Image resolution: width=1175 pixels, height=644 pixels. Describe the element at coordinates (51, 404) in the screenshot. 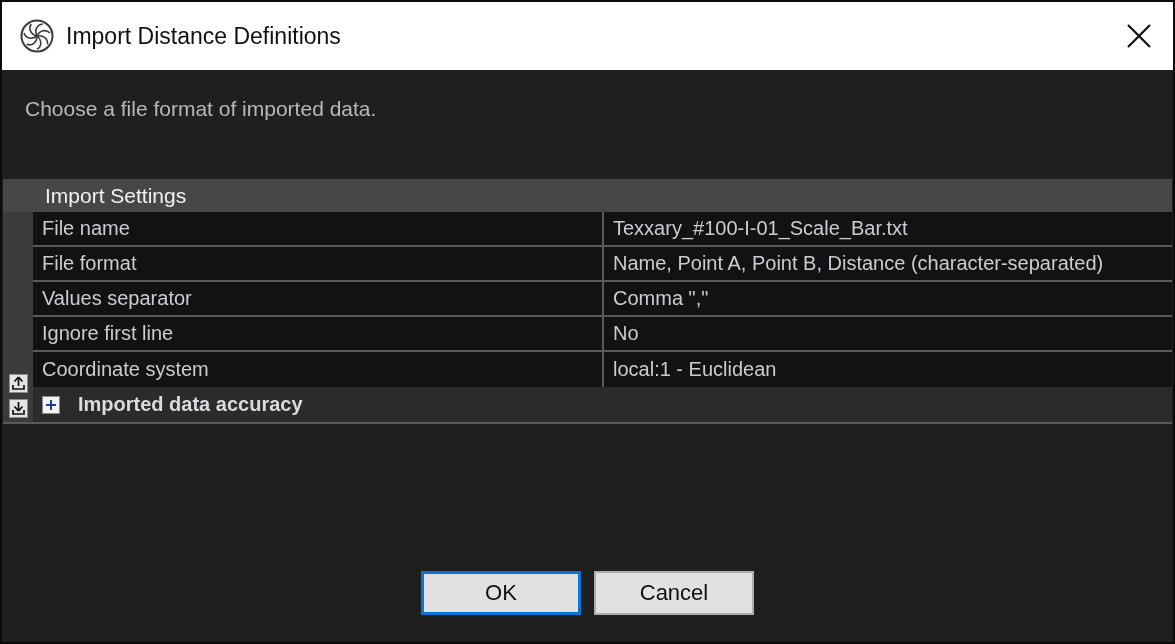

I see `plus-icon` at that location.